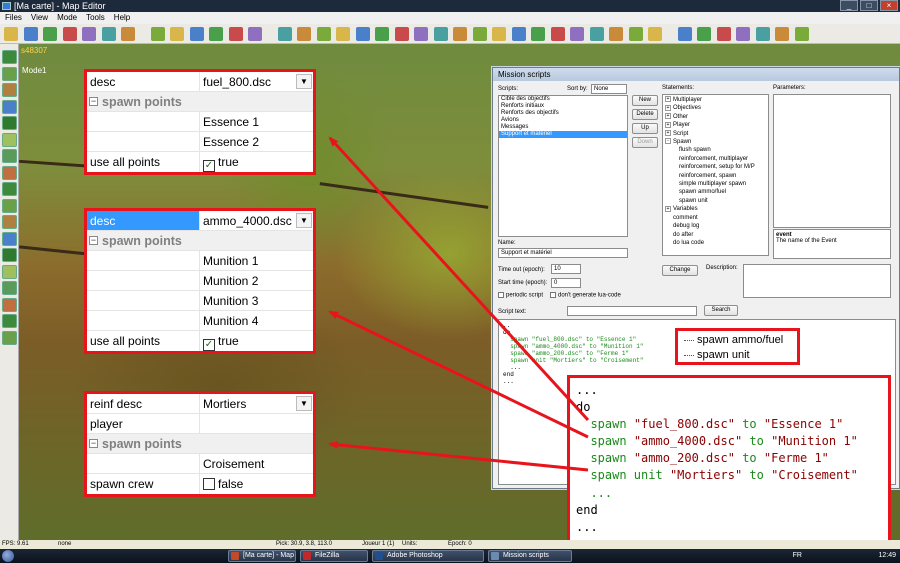  What do you see at coordinates (716, 125) in the screenshot?
I see `statement-tree-item: + Player` at bounding box center [716, 125].